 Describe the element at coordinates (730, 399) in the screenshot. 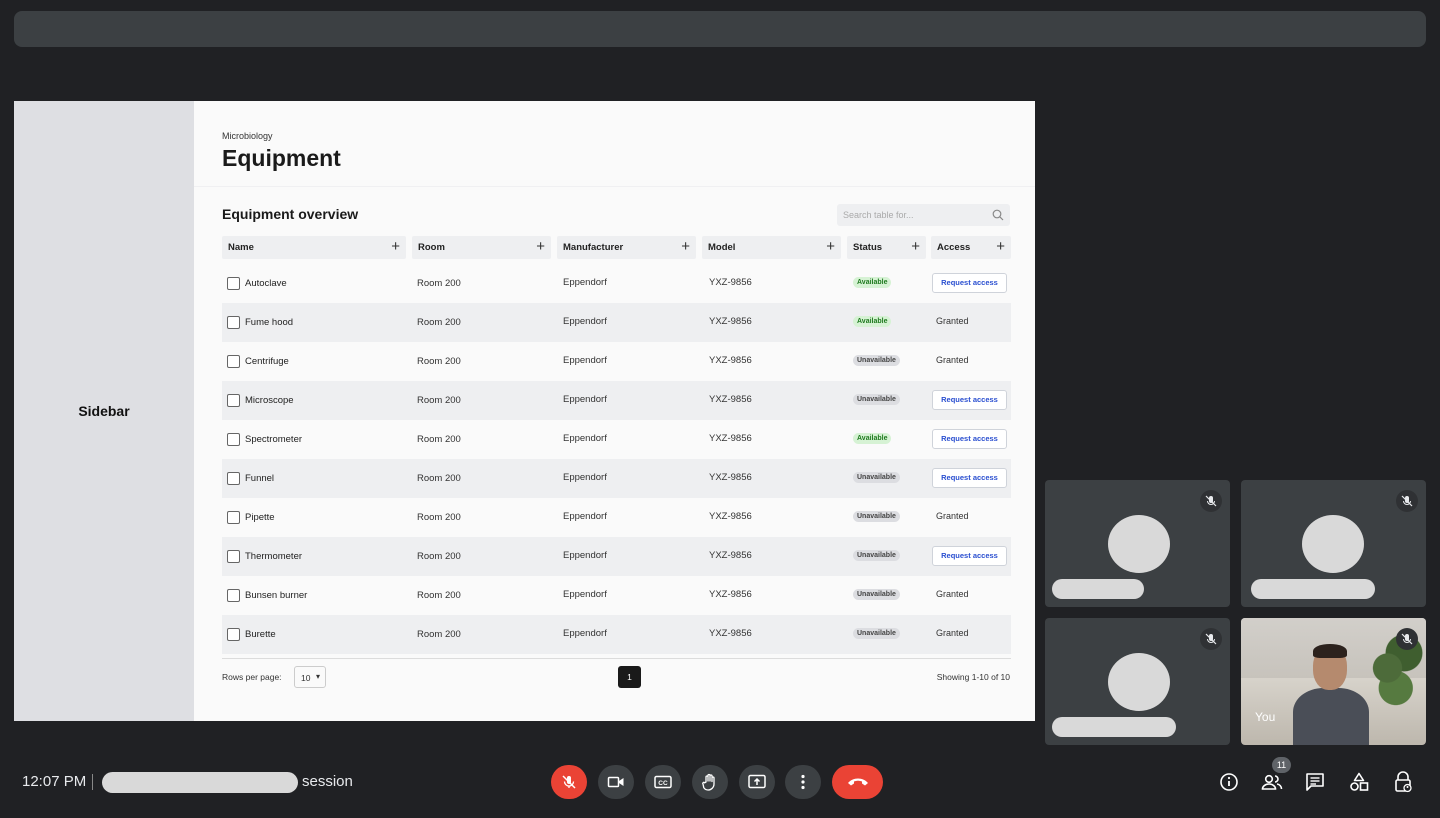

I see `model-cell: YXZ-9856` at that location.